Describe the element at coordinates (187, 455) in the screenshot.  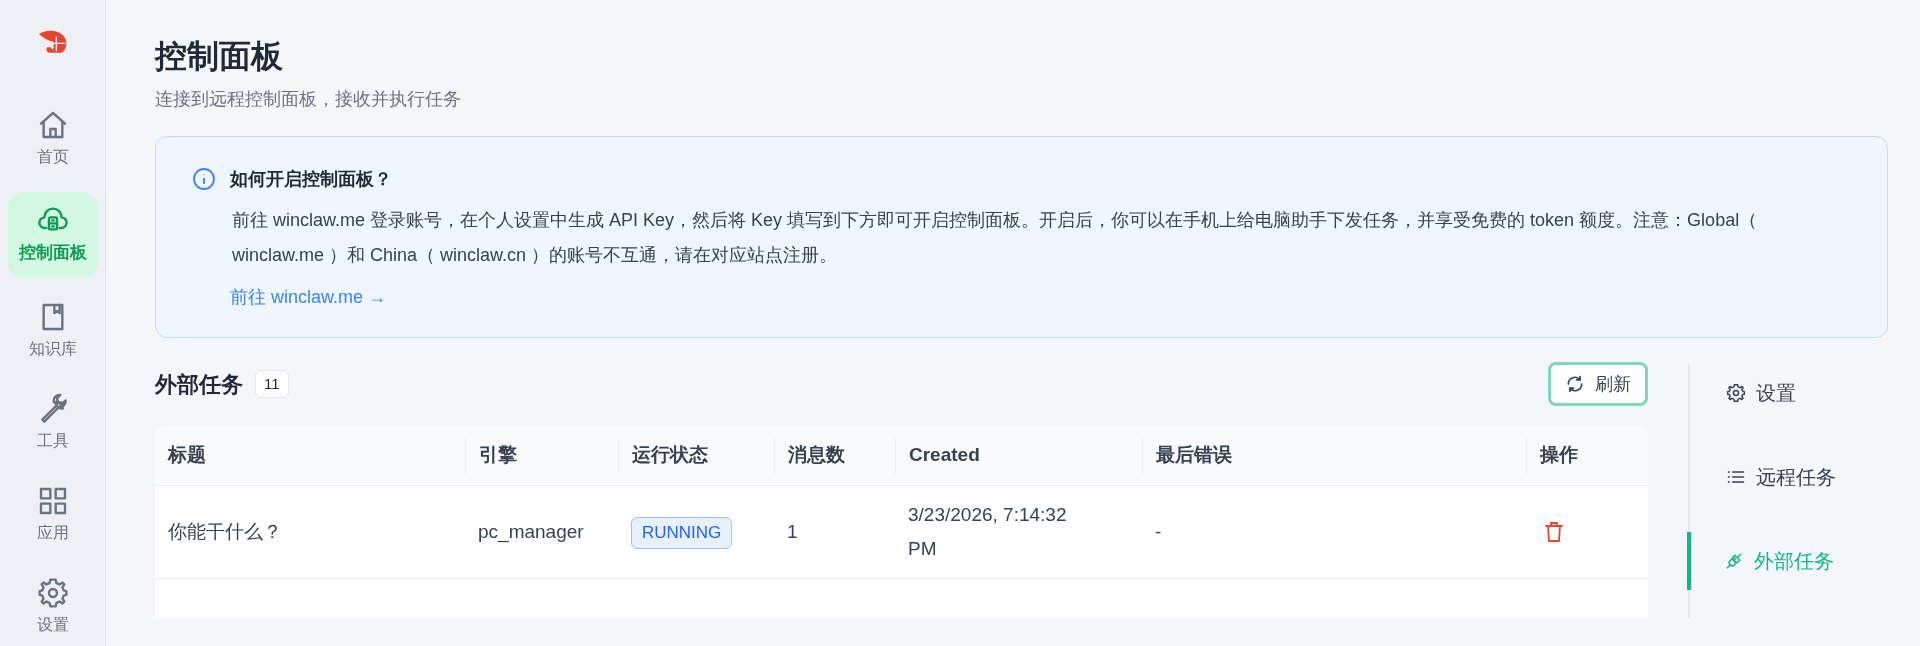
I see `column-header: 标题` at that location.